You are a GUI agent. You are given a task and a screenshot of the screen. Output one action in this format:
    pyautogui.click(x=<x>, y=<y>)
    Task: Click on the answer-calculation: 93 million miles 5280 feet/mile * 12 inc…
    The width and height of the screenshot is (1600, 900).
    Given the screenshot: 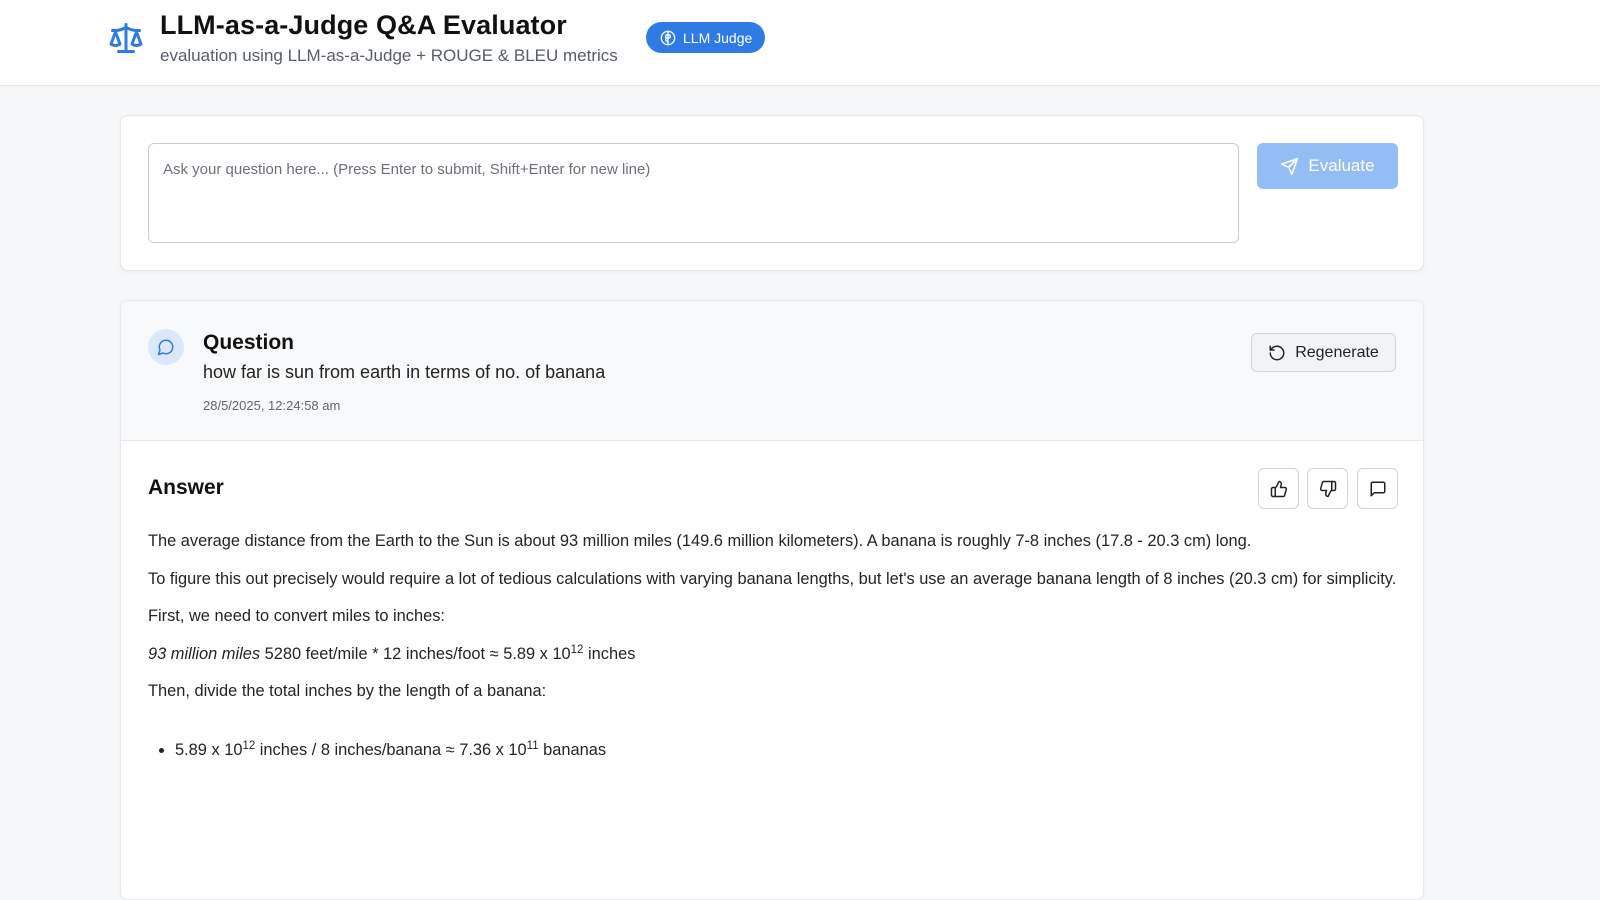 What is the action you would take?
    pyautogui.click(x=773, y=654)
    